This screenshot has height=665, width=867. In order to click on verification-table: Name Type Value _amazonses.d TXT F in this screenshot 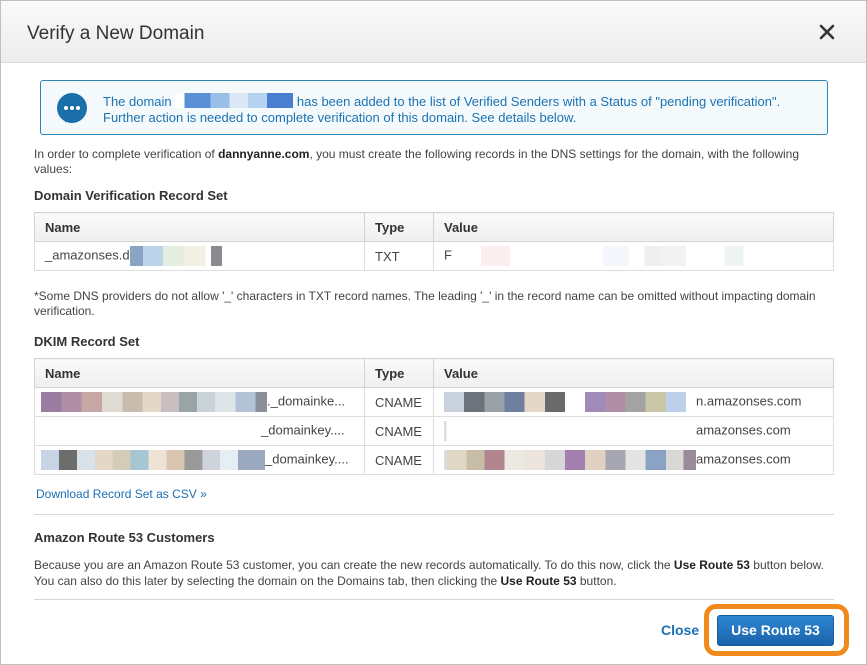, I will do `click(434, 241)`.